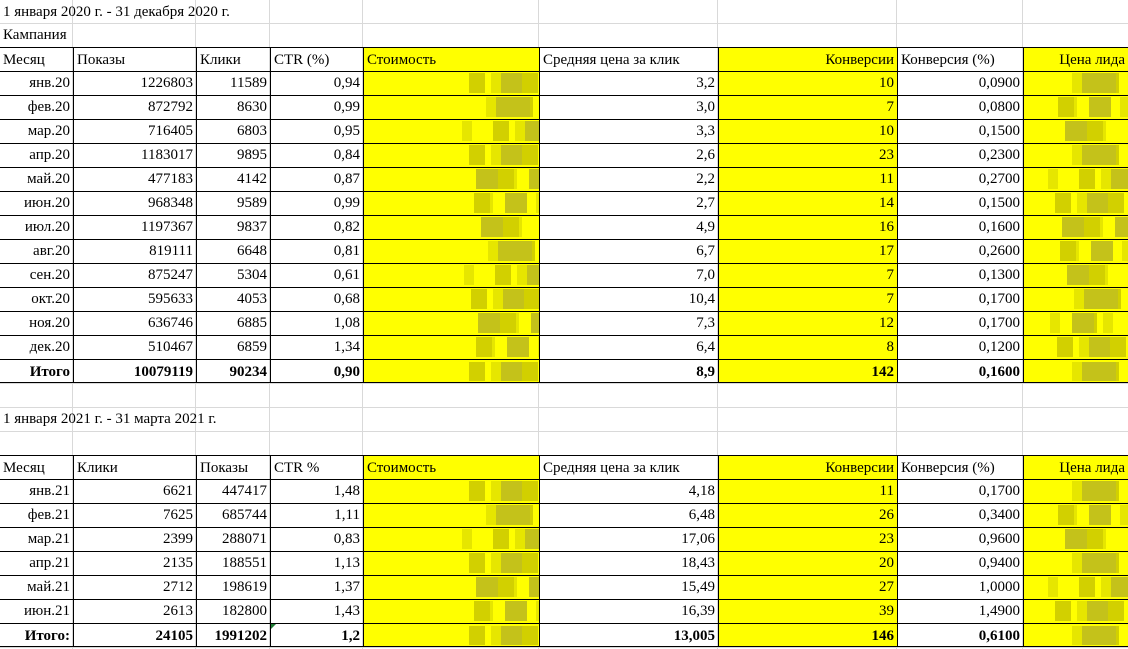  I want to click on cell-impressions: 595633, so click(134, 299).